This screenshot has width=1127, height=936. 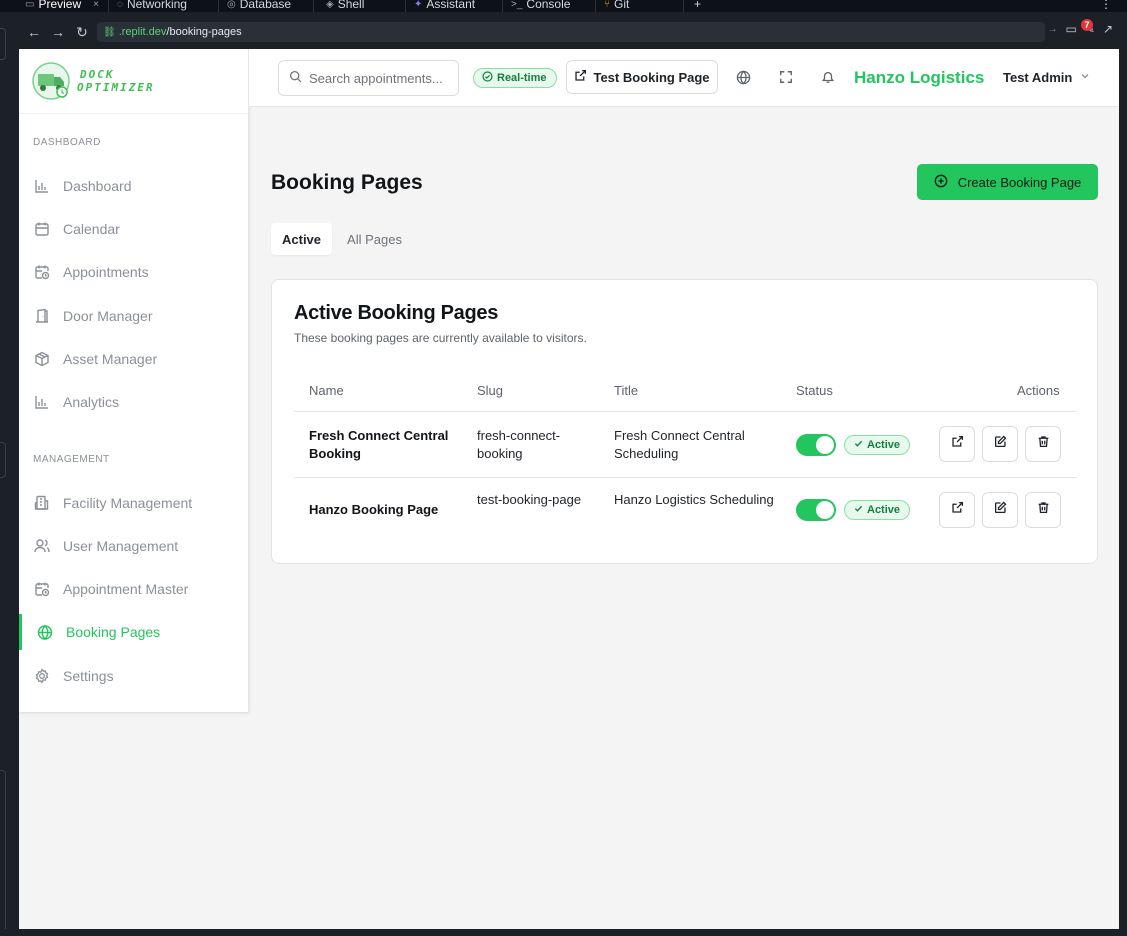 I want to click on trash-icon, so click(x=1043, y=510).